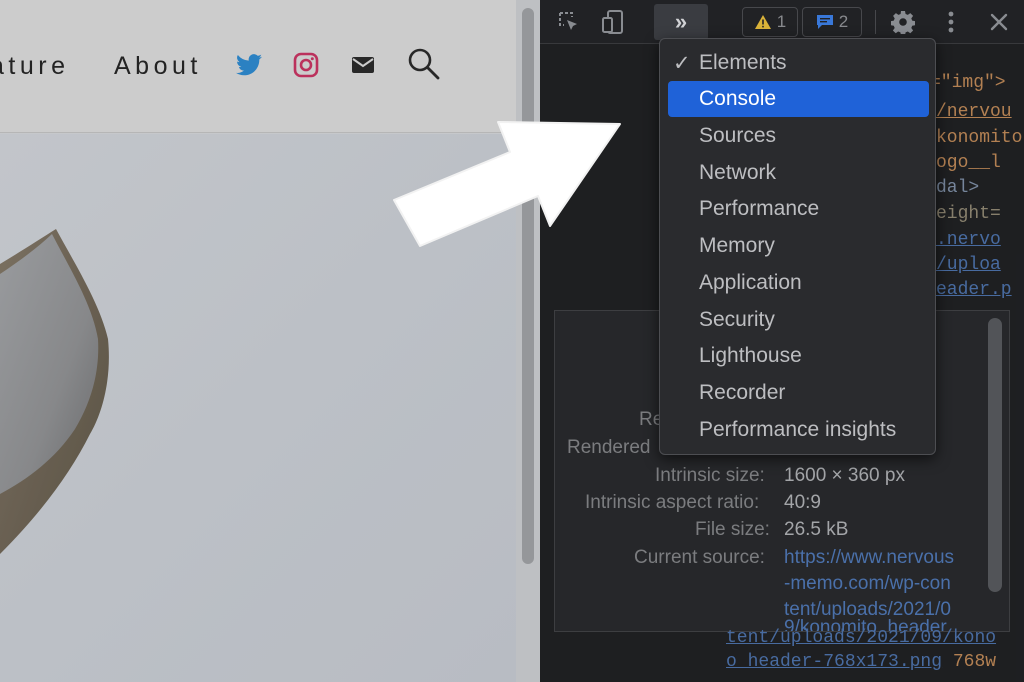  What do you see at coordinates (34, 66) in the screenshot?
I see `nav-link-nature: ature` at bounding box center [34, 66].